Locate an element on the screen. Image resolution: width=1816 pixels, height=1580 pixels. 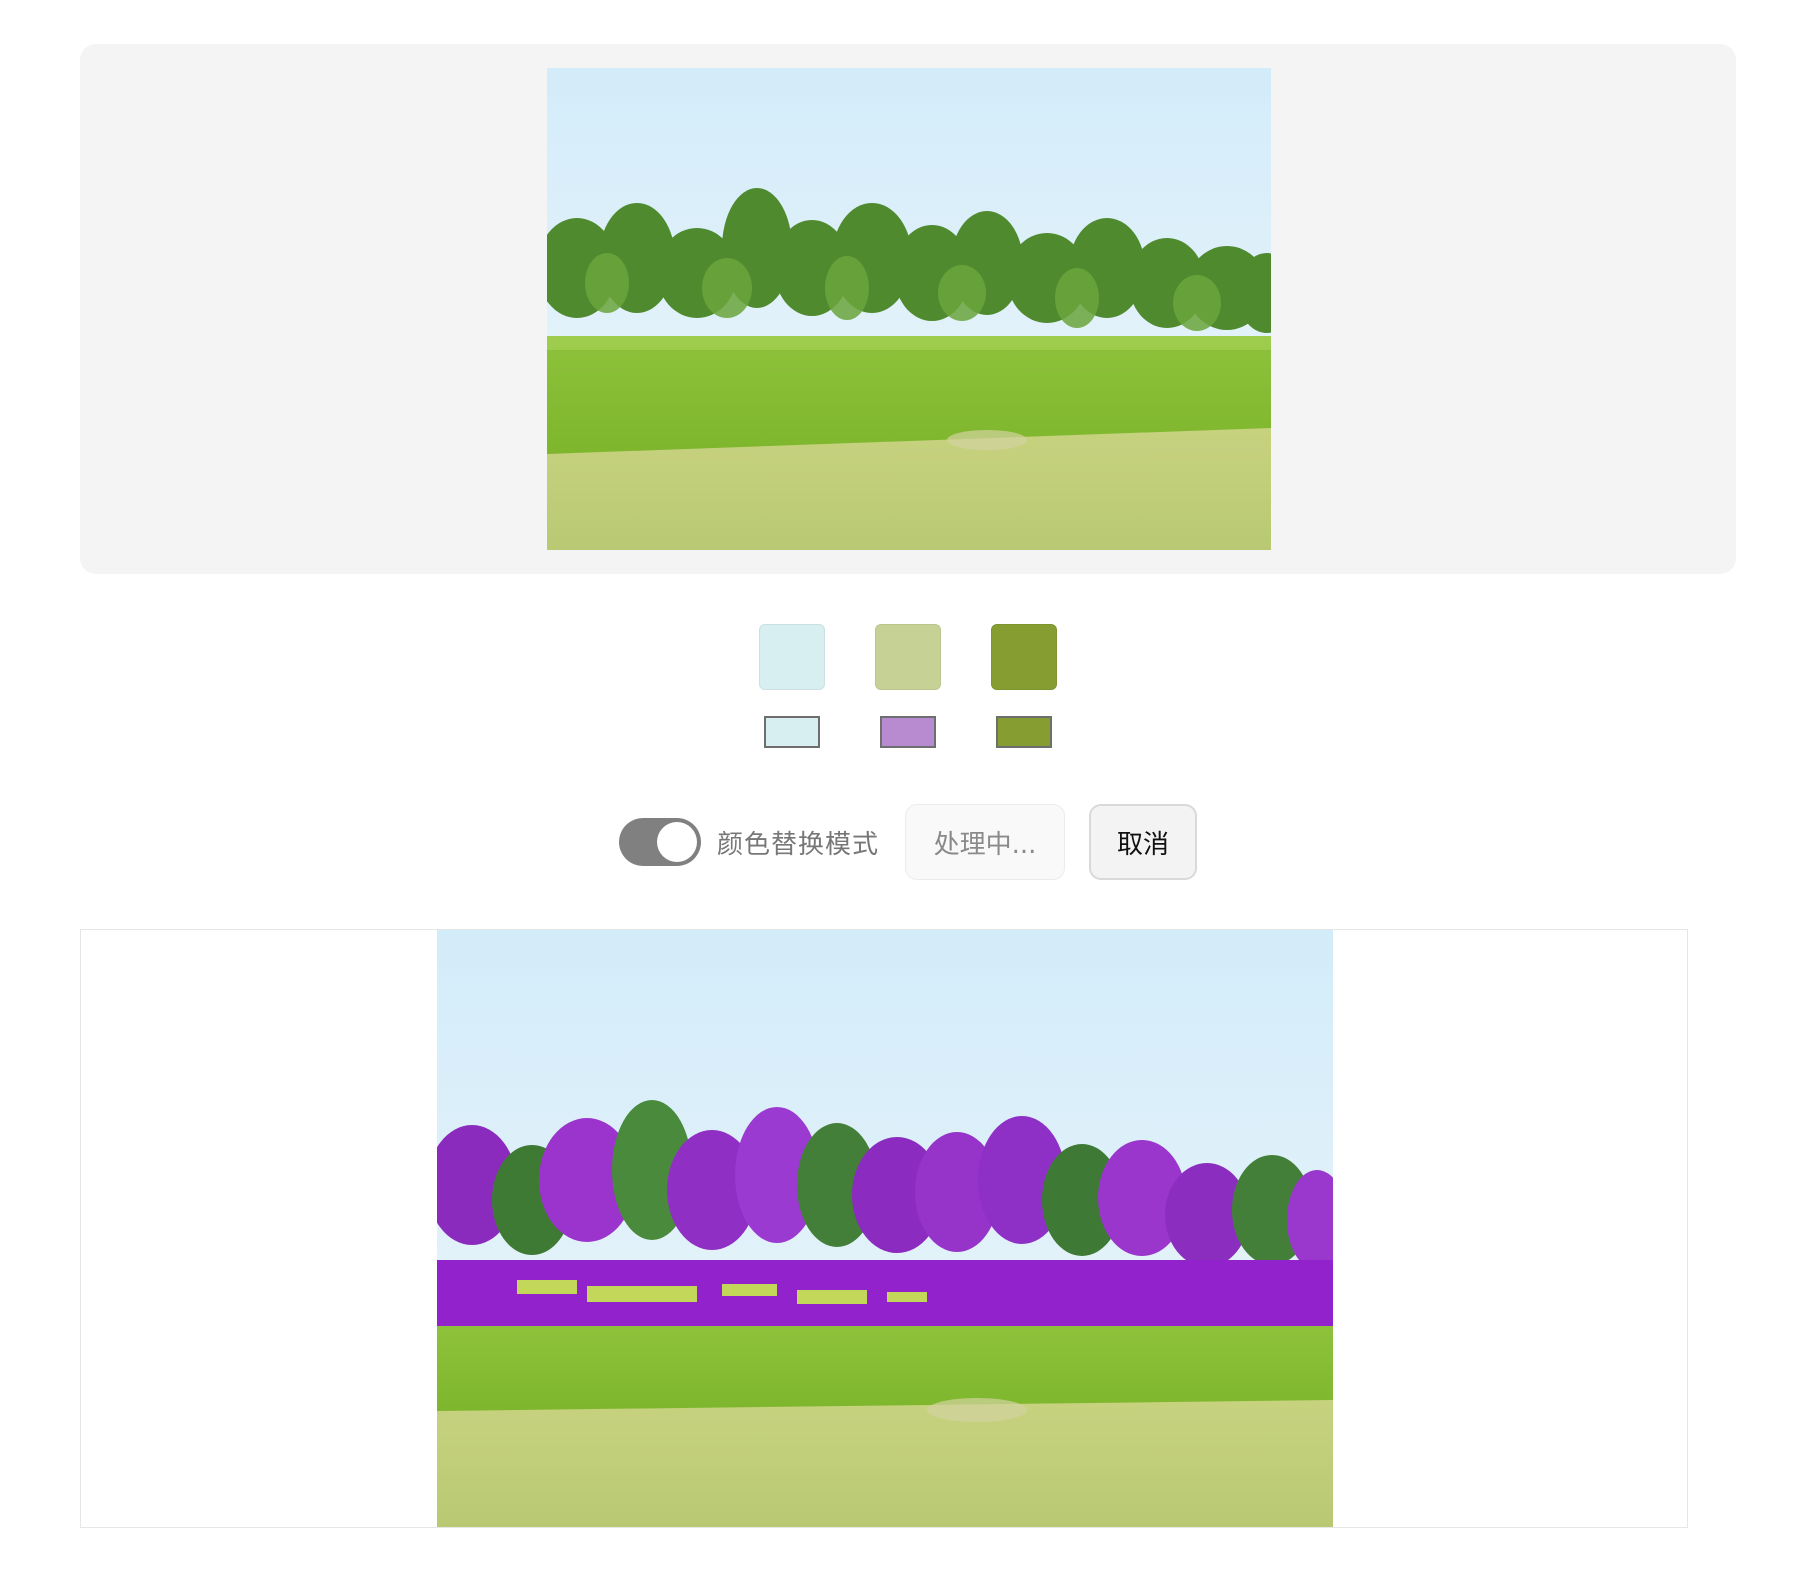
controls-bar: 颜色替换模式 处理中... 取消 is located at coordinates (908, 842).